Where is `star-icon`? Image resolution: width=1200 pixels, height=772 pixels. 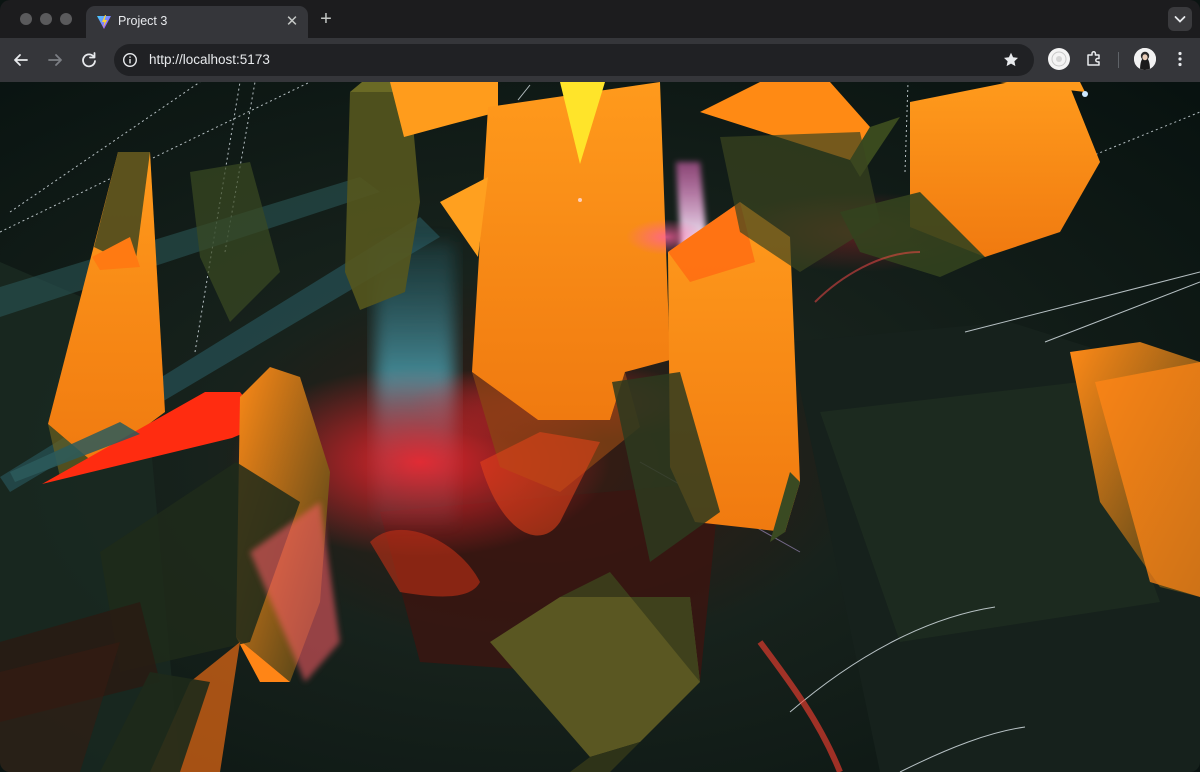 star-icon is located at coordinates (1011, 60).